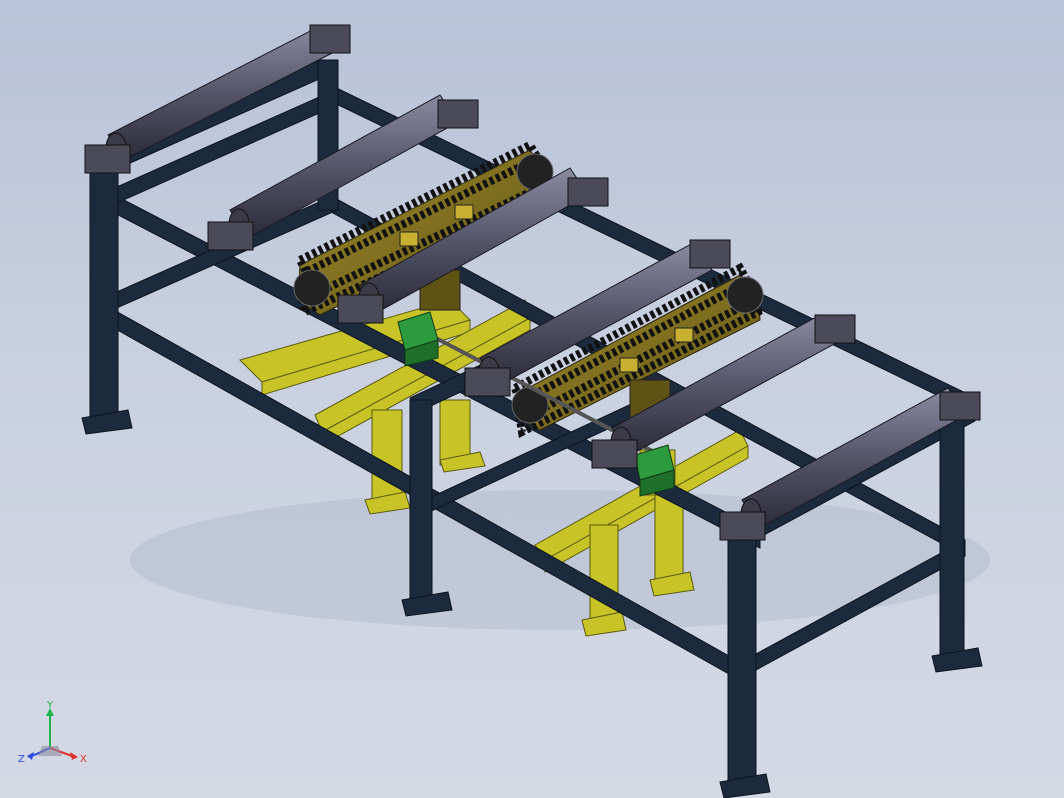  I want to click on orientation-triad: Y X Z, so click(54, 736).